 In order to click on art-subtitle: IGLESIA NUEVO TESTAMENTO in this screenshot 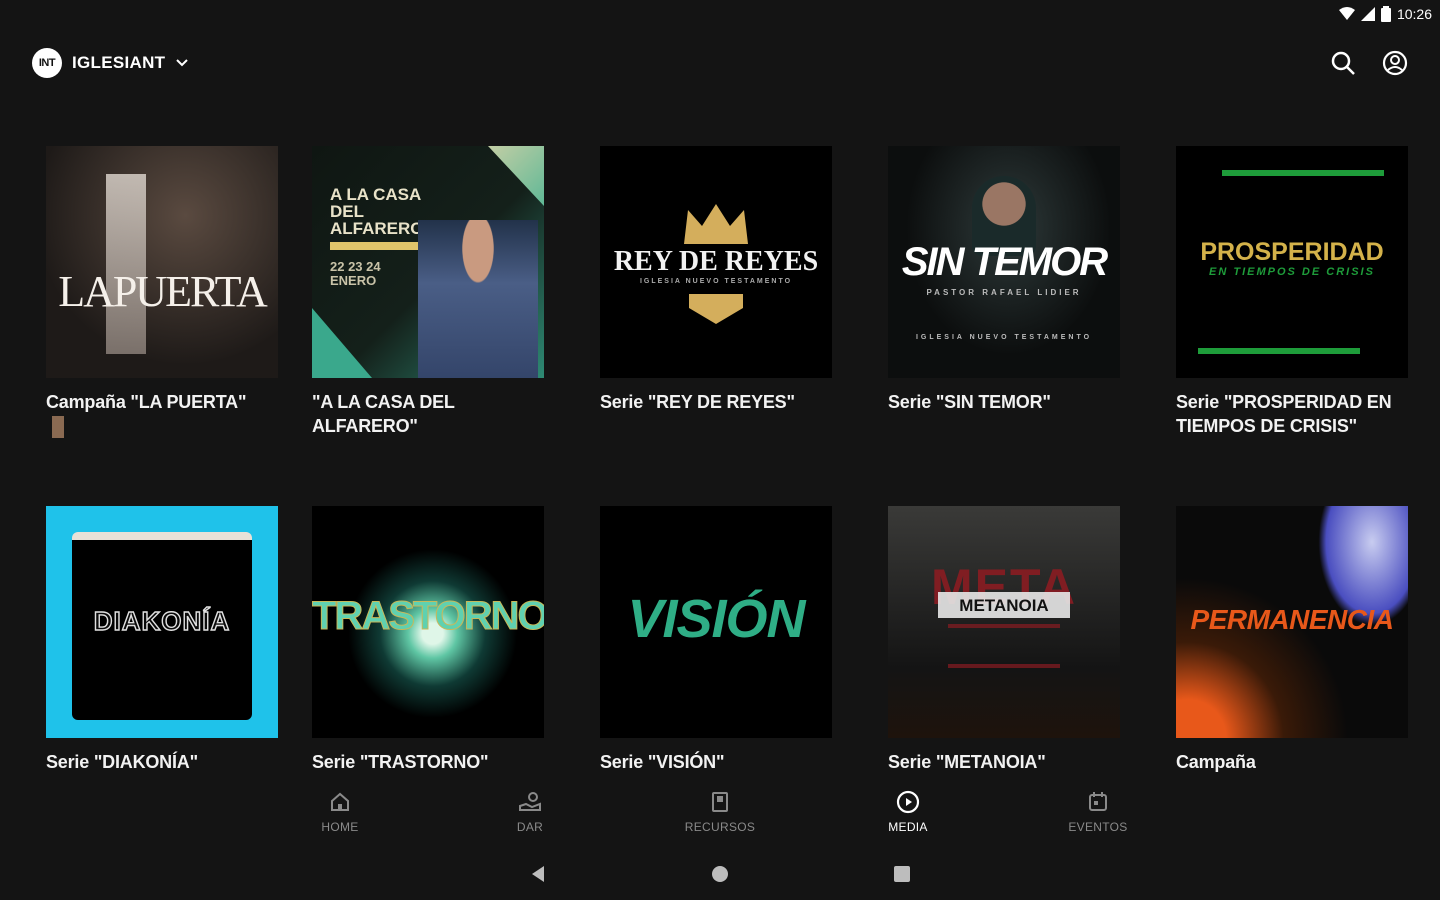, I will do `click(716, 281)`.